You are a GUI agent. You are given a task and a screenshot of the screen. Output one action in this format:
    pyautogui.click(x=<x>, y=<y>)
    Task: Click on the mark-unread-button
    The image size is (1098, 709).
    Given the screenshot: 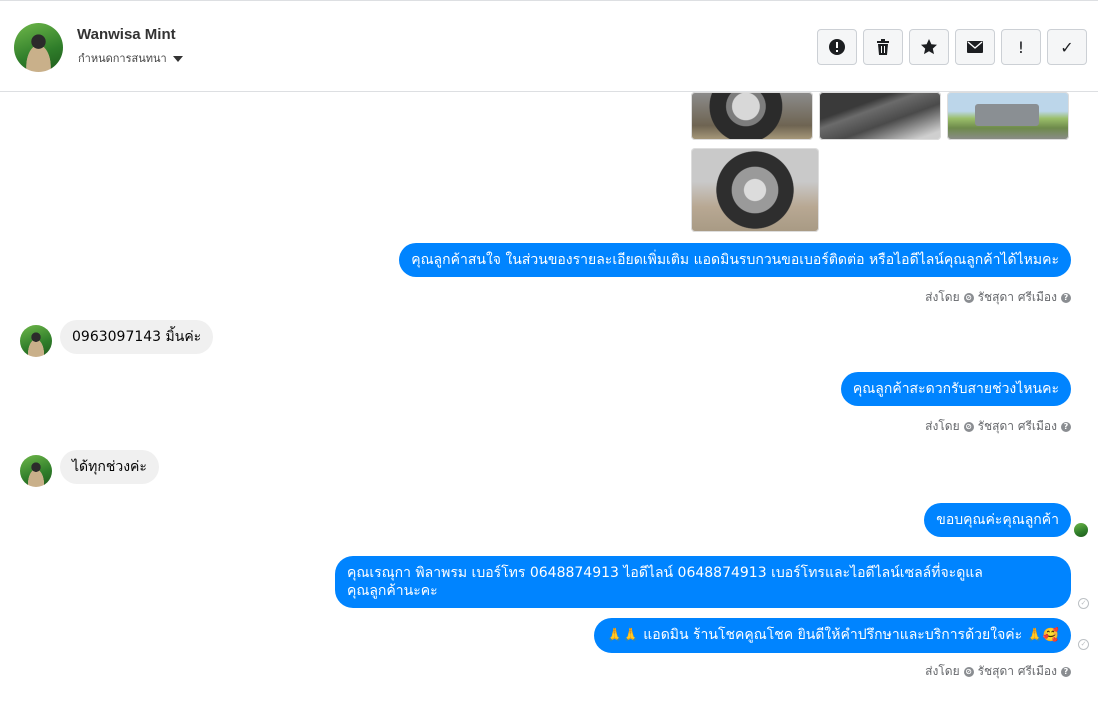 What is the action you would take?
    pyautogui.click(x=975, y=47)
    